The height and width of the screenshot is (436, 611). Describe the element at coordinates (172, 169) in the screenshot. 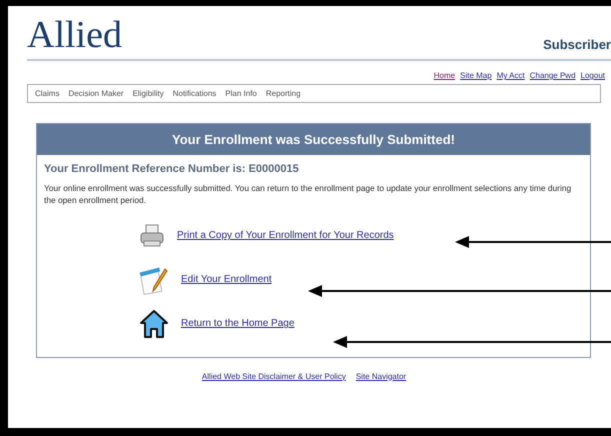

I see `reference-number: Your Enrollment Reference Number is: E0000015` at that location.